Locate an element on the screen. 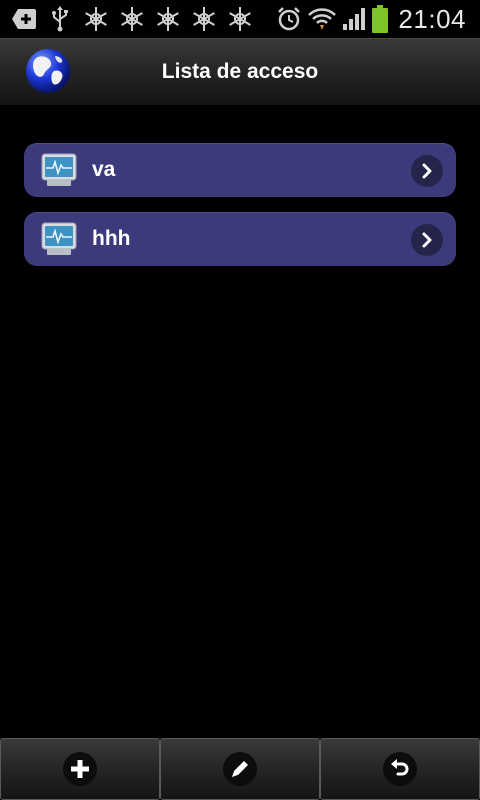 The width and height of the screenshot is (480, 800). signal-icon is located at coordinates (354, 19).